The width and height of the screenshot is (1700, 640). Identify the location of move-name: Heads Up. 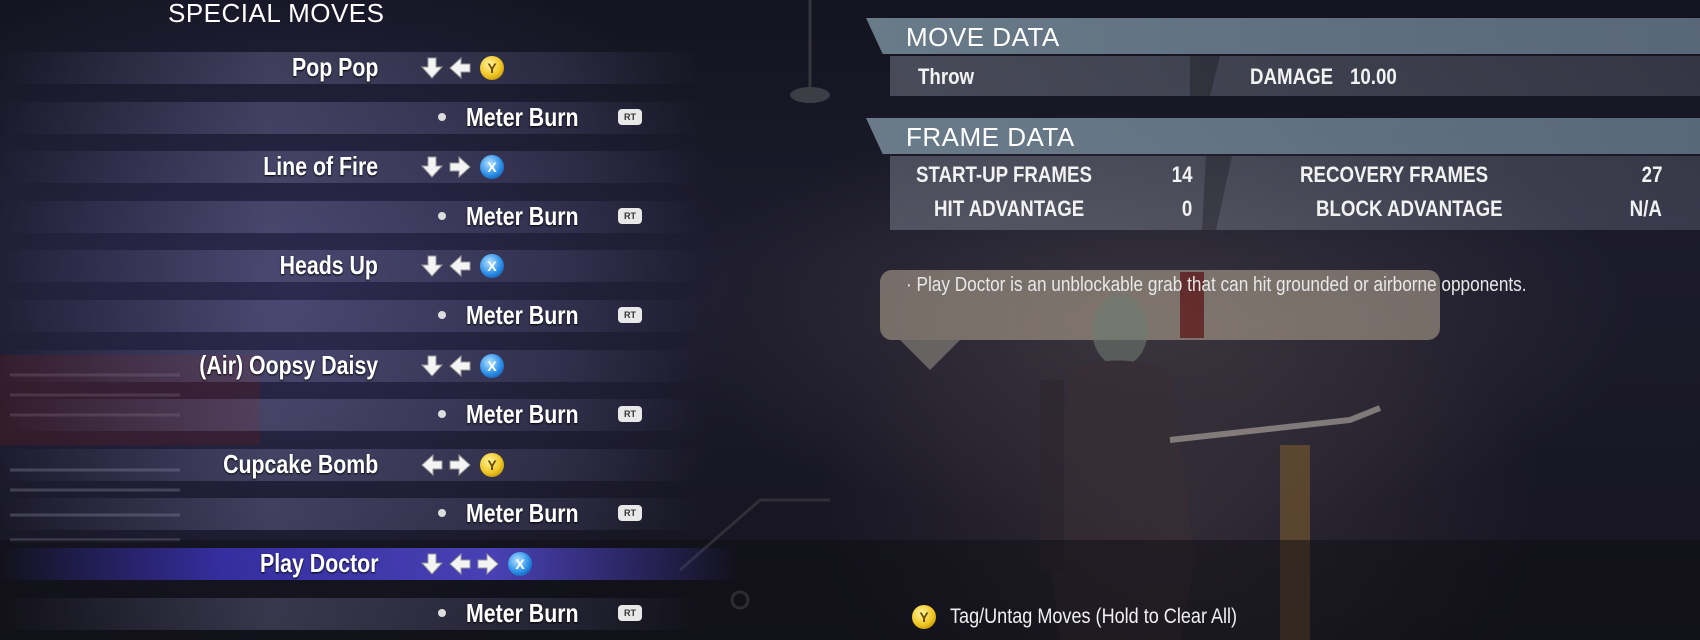
(328, 265).